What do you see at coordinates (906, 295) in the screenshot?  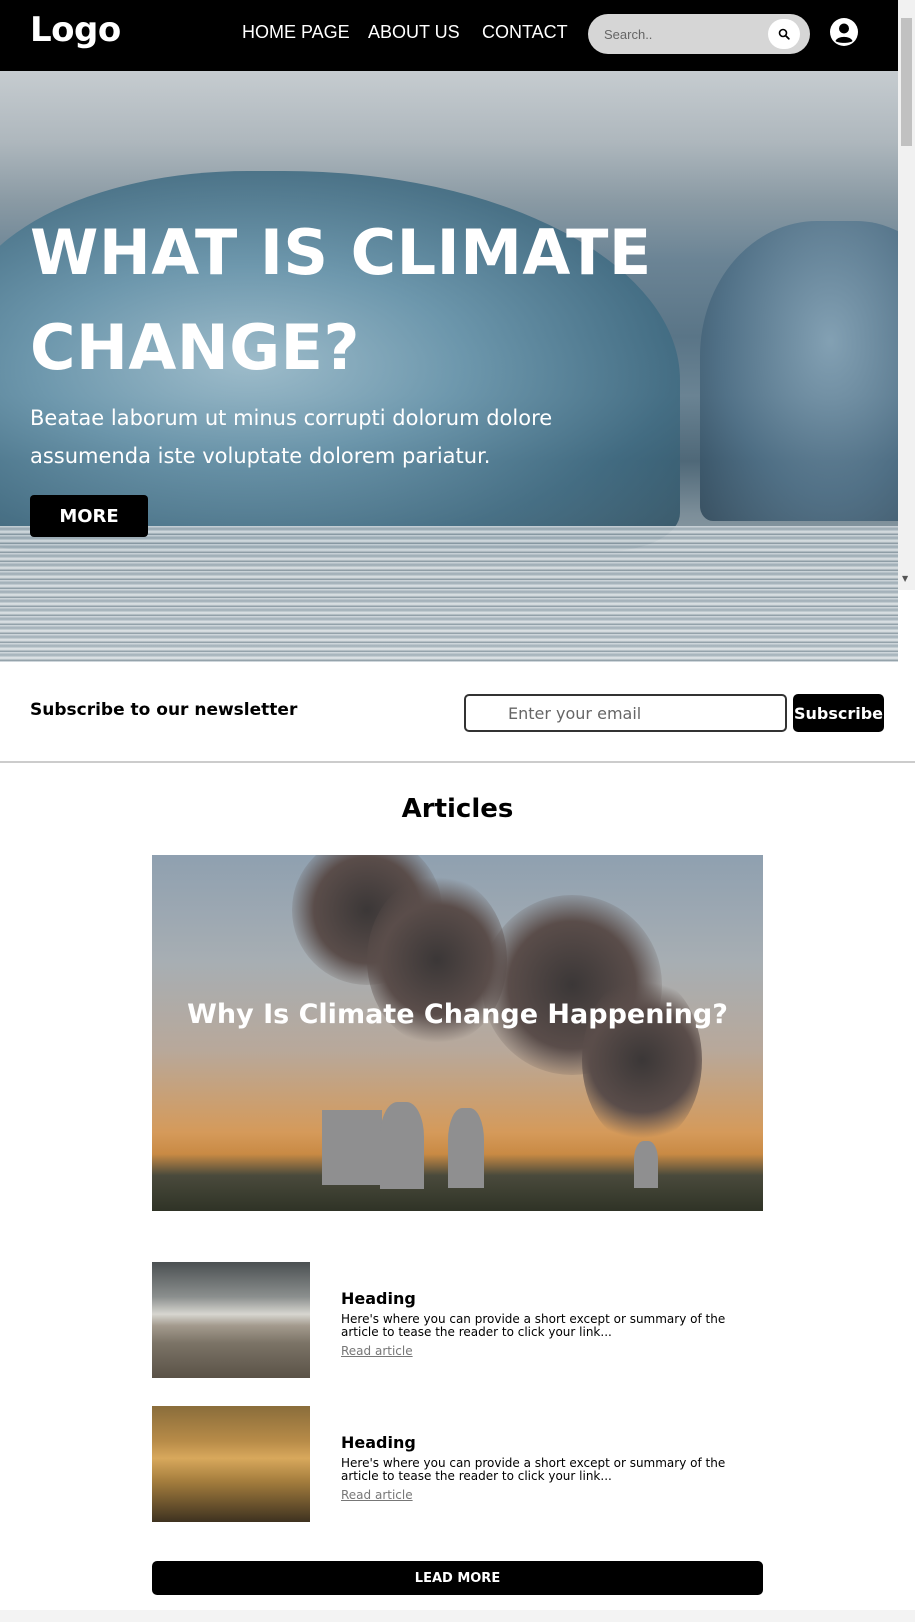 I see `scrollbar: ▼` at bounding box center [906, 295].